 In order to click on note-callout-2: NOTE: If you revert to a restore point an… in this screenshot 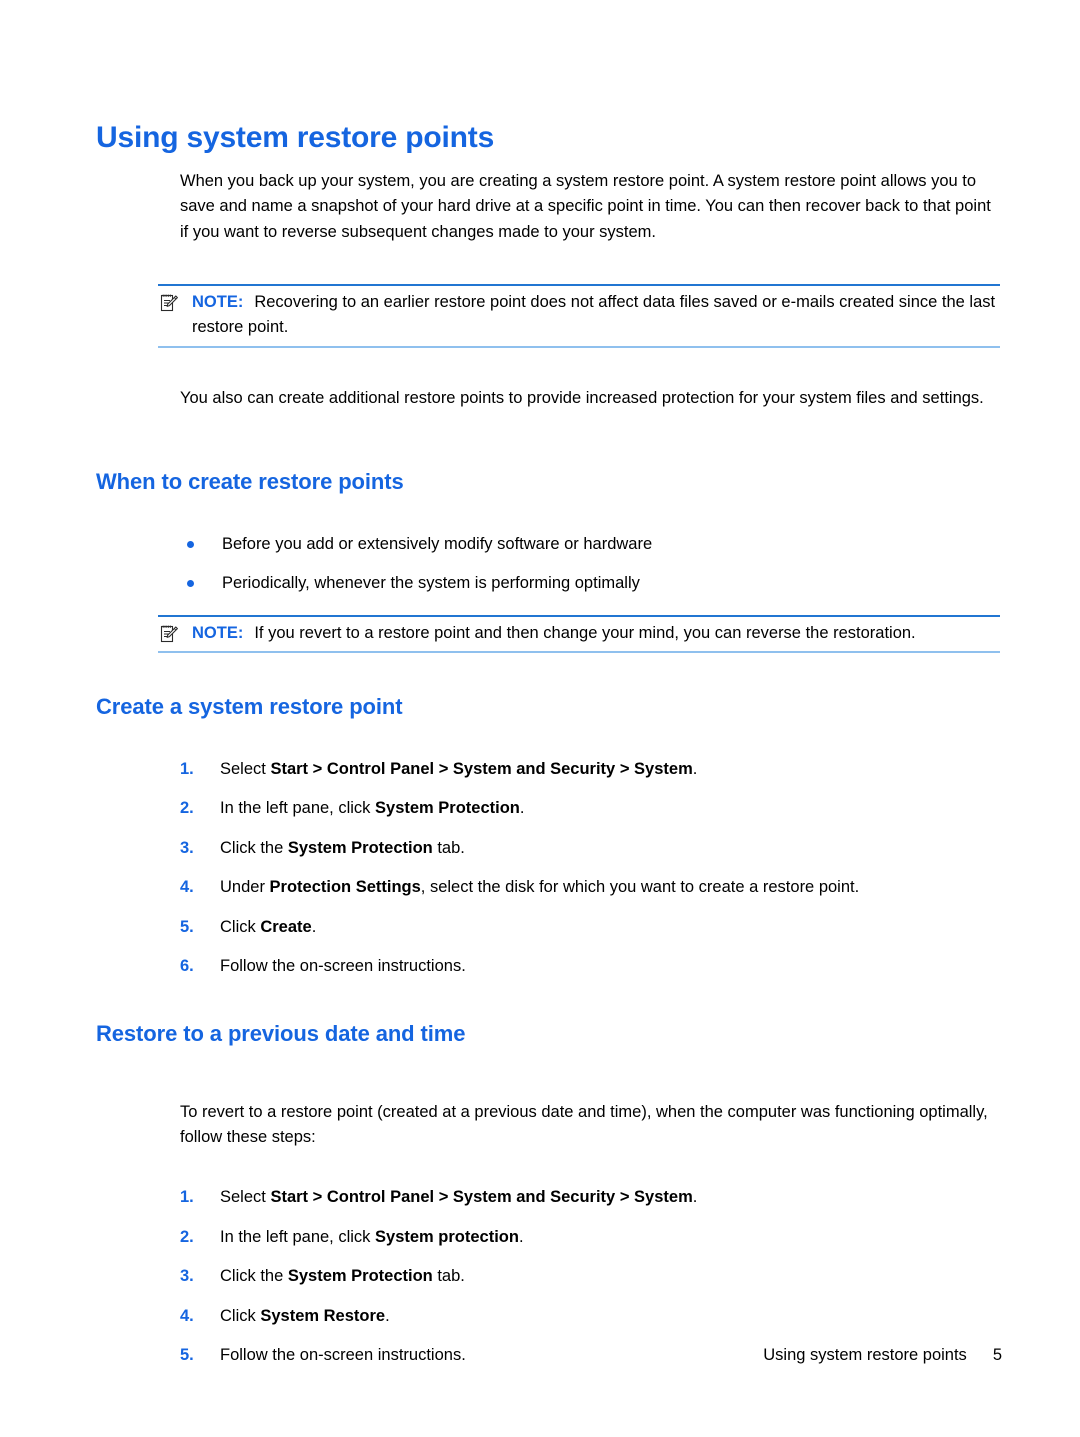, I will do `click(579, 633)`.